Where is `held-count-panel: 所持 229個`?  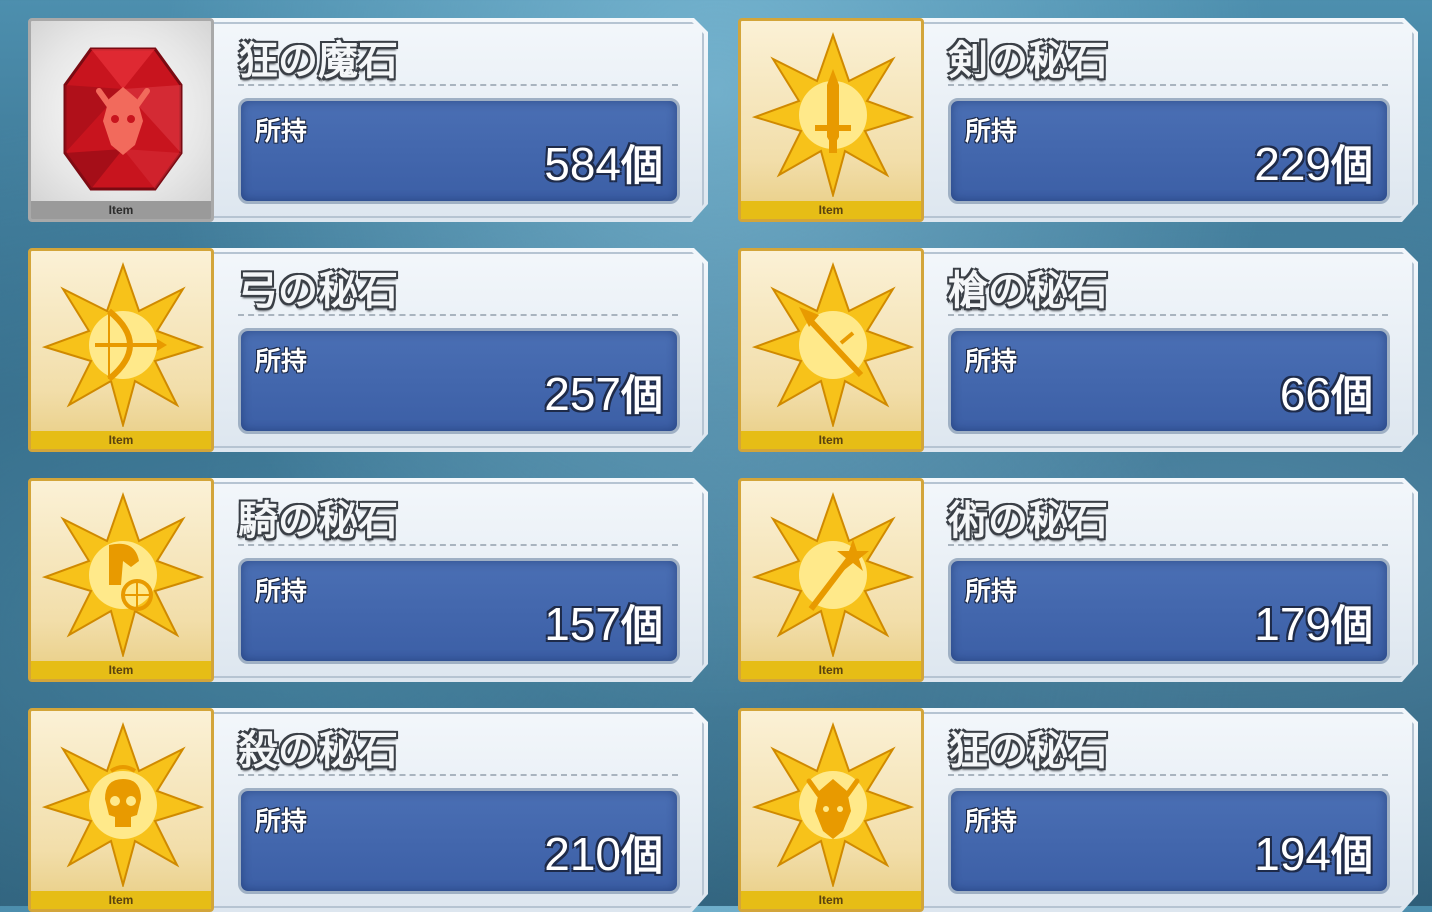 held-count-panel: 所持 229個 is located at coordinates (1169, 151).